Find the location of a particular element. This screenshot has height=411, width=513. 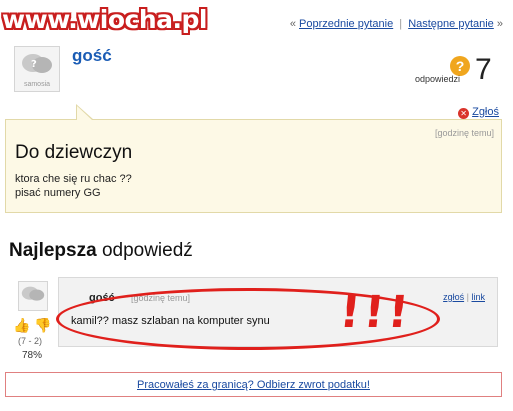

question-body: ktora che się ru chac ?? pisać numery GG is located at coordinates (73, 186).